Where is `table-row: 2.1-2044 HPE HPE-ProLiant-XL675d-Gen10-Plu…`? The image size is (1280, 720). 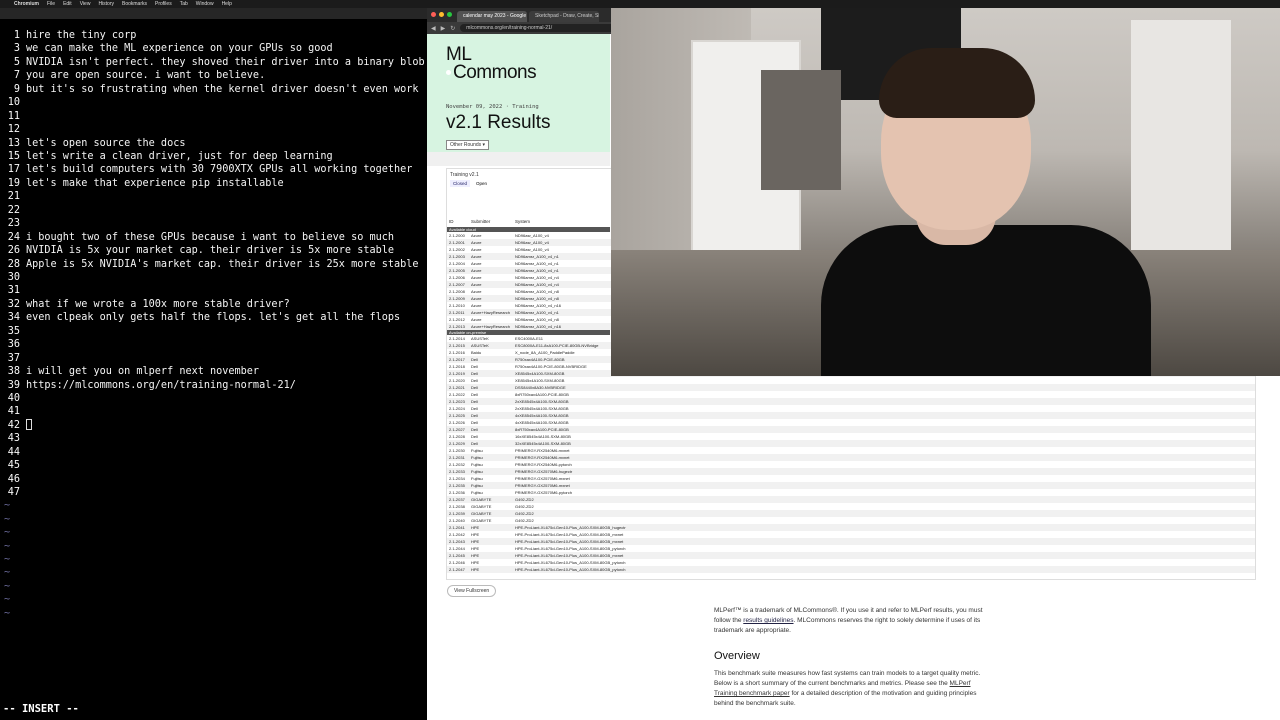 table-row: 2.1-2044 HPE HPE-ProLiant-XL675d-Gen10-Plu… is located at coordinates (851, 548).